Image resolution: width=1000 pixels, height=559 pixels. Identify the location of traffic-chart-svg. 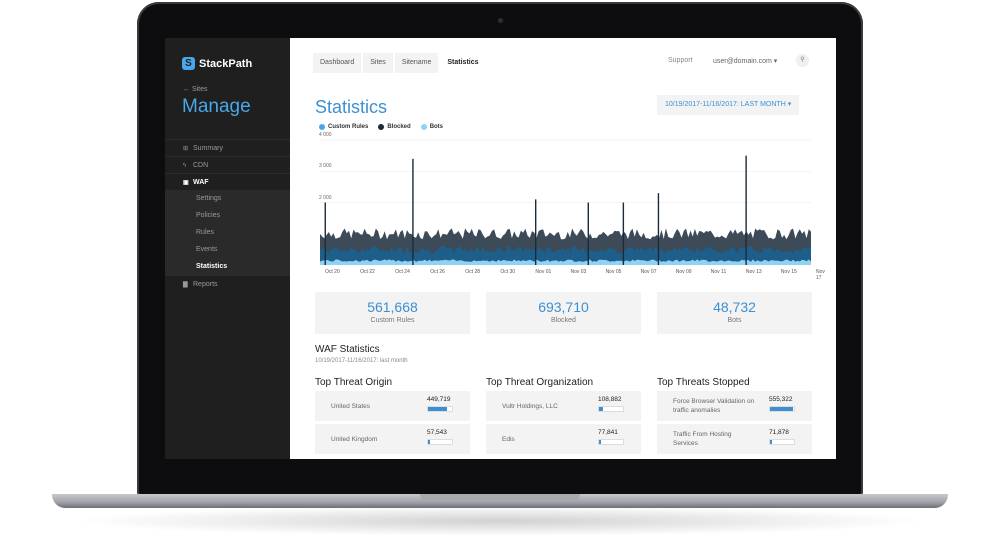
(565, 202).